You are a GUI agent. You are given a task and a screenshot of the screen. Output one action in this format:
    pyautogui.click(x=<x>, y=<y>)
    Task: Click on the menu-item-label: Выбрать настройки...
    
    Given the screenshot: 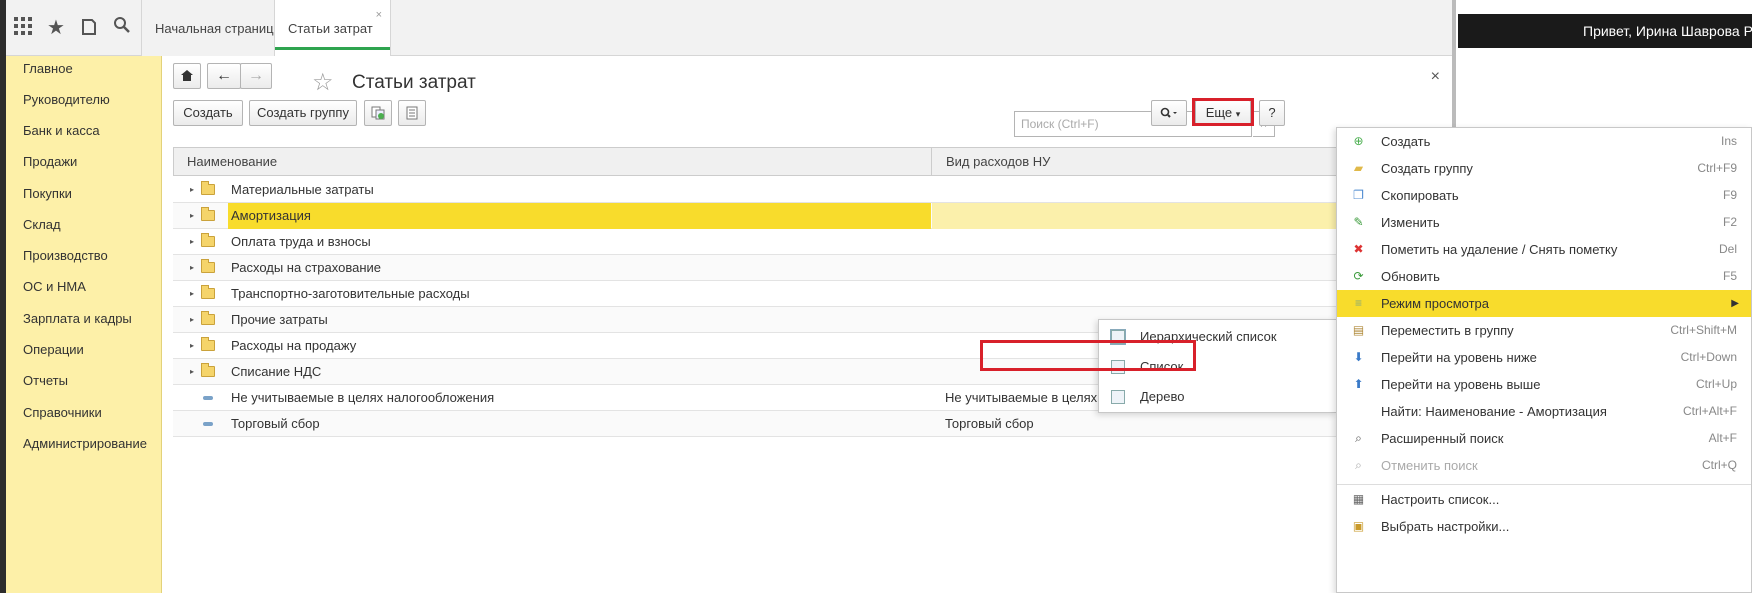 What is the action you would take?
    pyautogui.click(x=1445, y=526)
    